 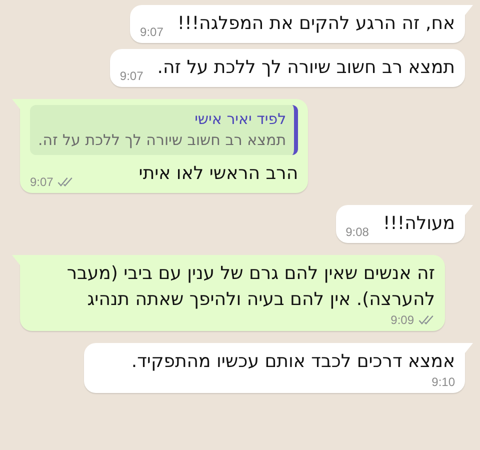 I want to click on quote-author: לפיד יאיר אישי, so click(x=240, y=119).